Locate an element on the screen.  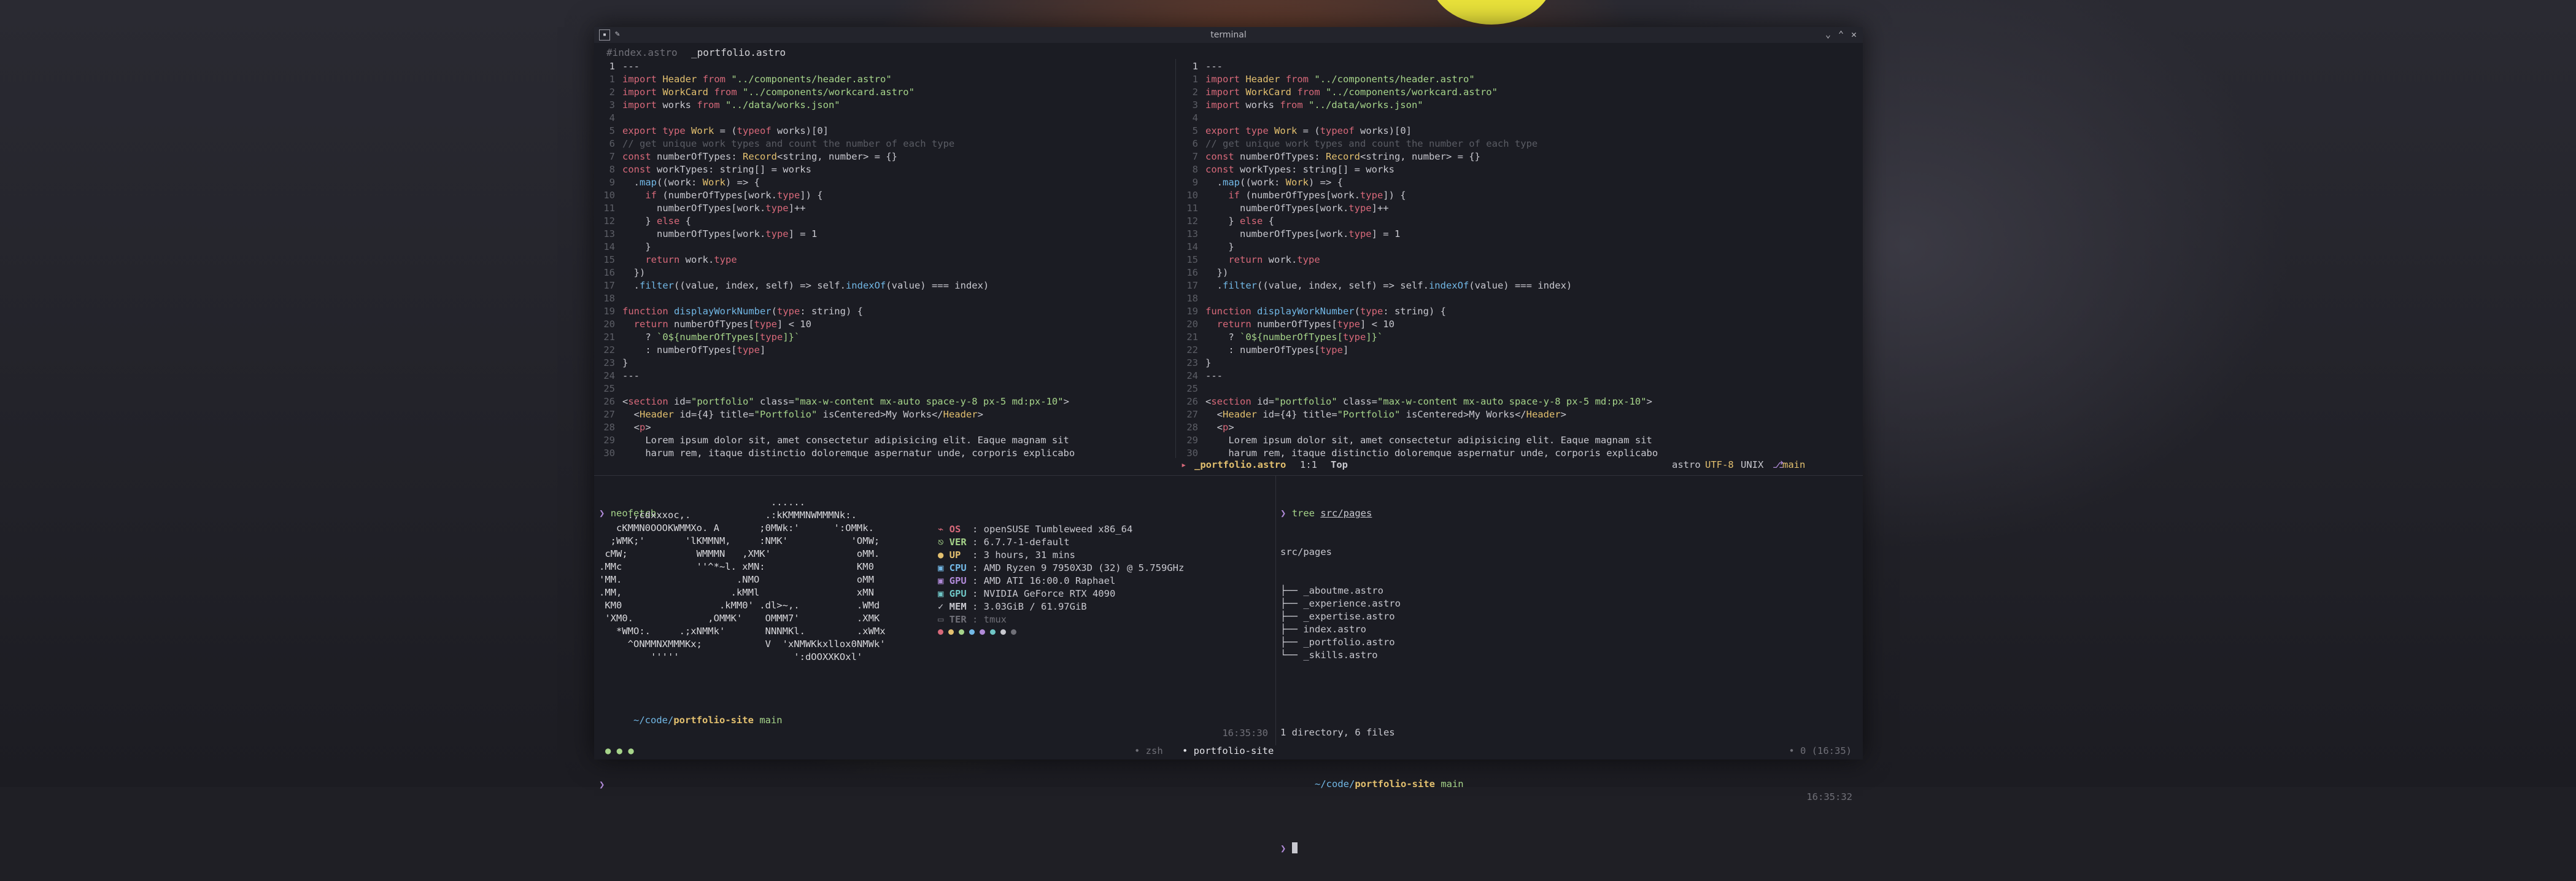
minimize-icon: ⌄ is located at coordinates (1828, 34).